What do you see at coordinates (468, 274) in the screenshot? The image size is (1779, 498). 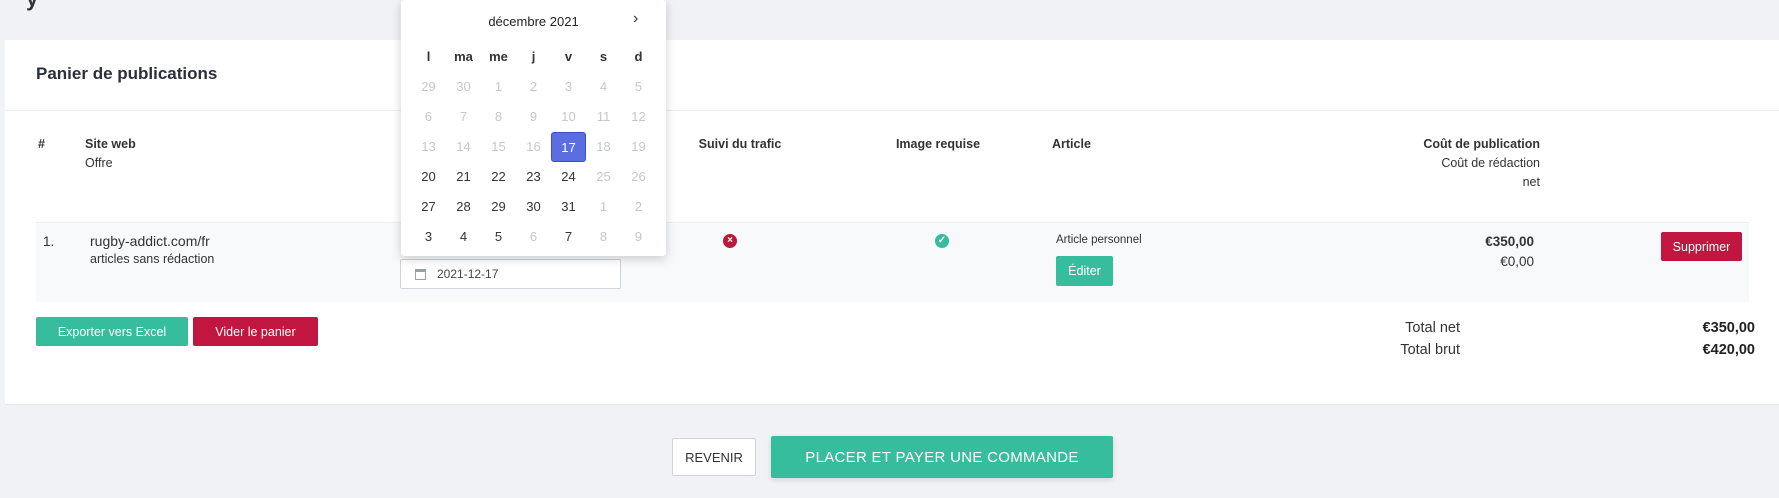 I see `publication-date-value: 2021-12-17` at bounding box center [468, 274].